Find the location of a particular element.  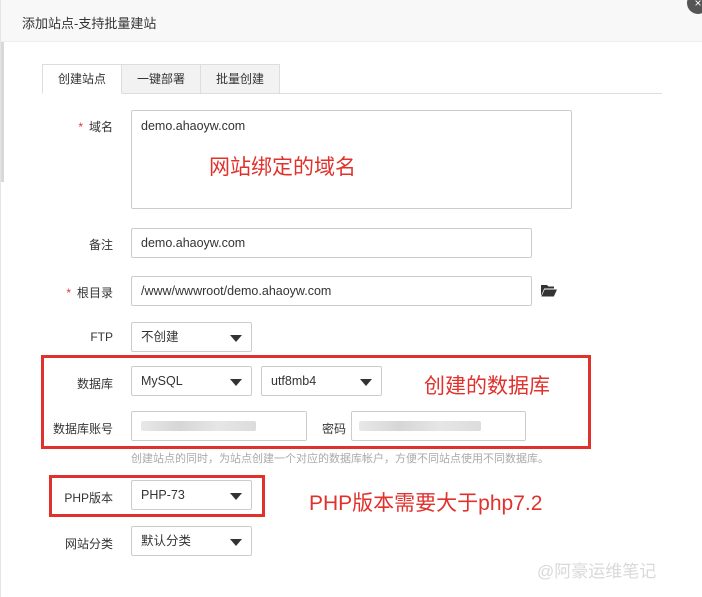

php-highlight-box is located at coordinates (157, 496).